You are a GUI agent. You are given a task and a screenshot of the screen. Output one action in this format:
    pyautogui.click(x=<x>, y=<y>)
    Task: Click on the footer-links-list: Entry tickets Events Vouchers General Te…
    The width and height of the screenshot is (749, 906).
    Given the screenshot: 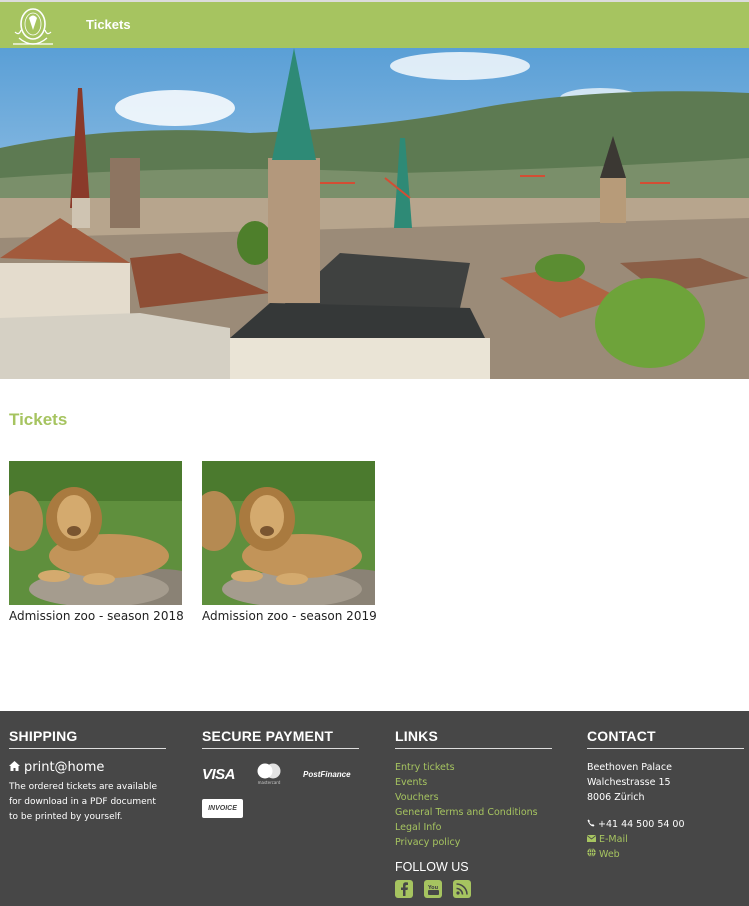 What is the action you would take?
    pyautogui.click(x=473, y=805)
    